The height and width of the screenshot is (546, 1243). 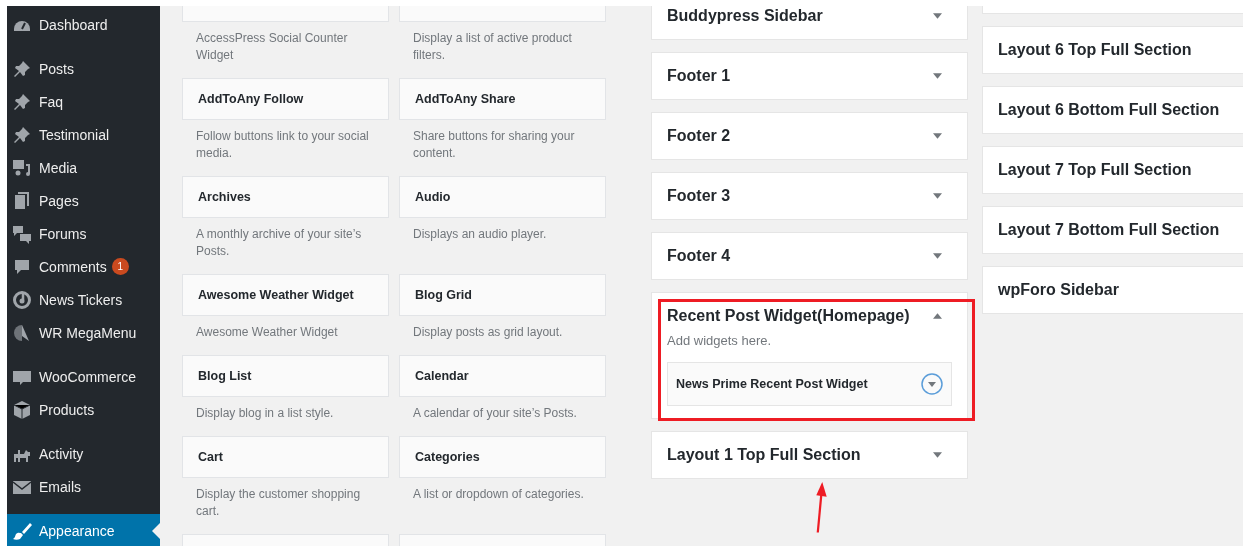 What do you see at coordinates (22, 530) in the screenshot?
I see `paintbrush-icon` at bounding box center [22, 530].